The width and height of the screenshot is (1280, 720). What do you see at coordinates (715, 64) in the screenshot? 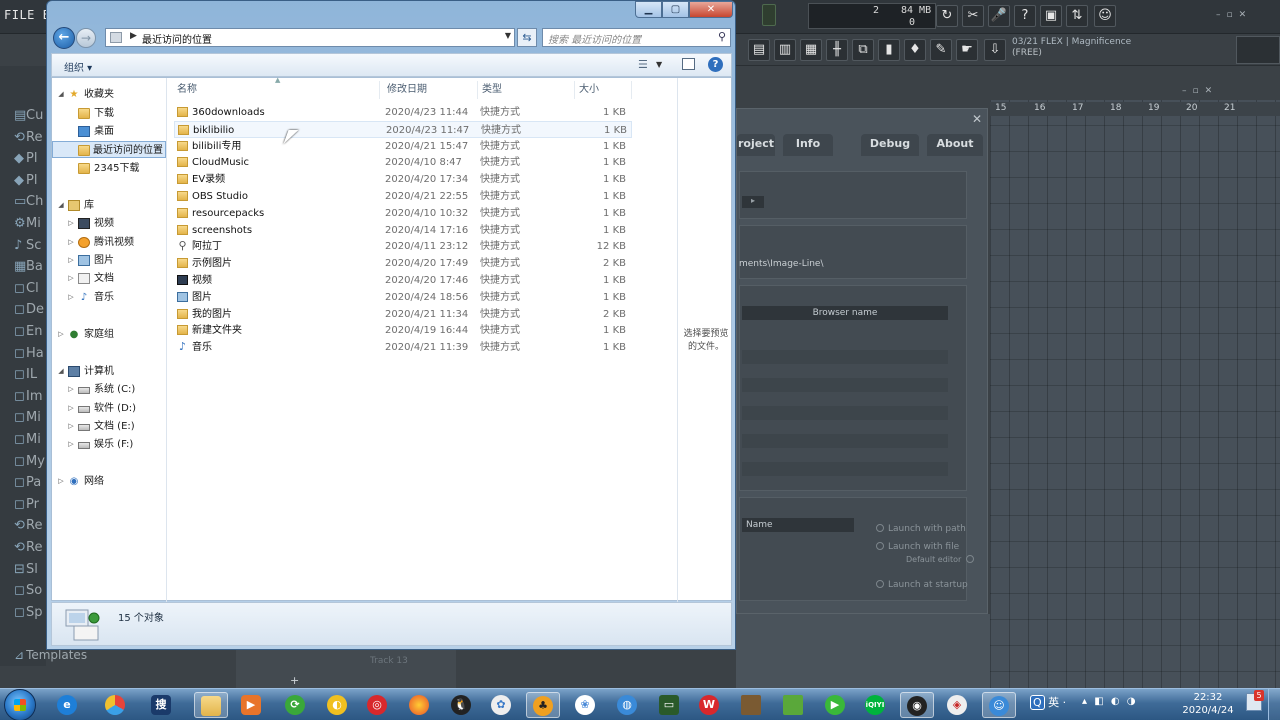
I see `help-icon: ?` at bounding box center [715, 64].